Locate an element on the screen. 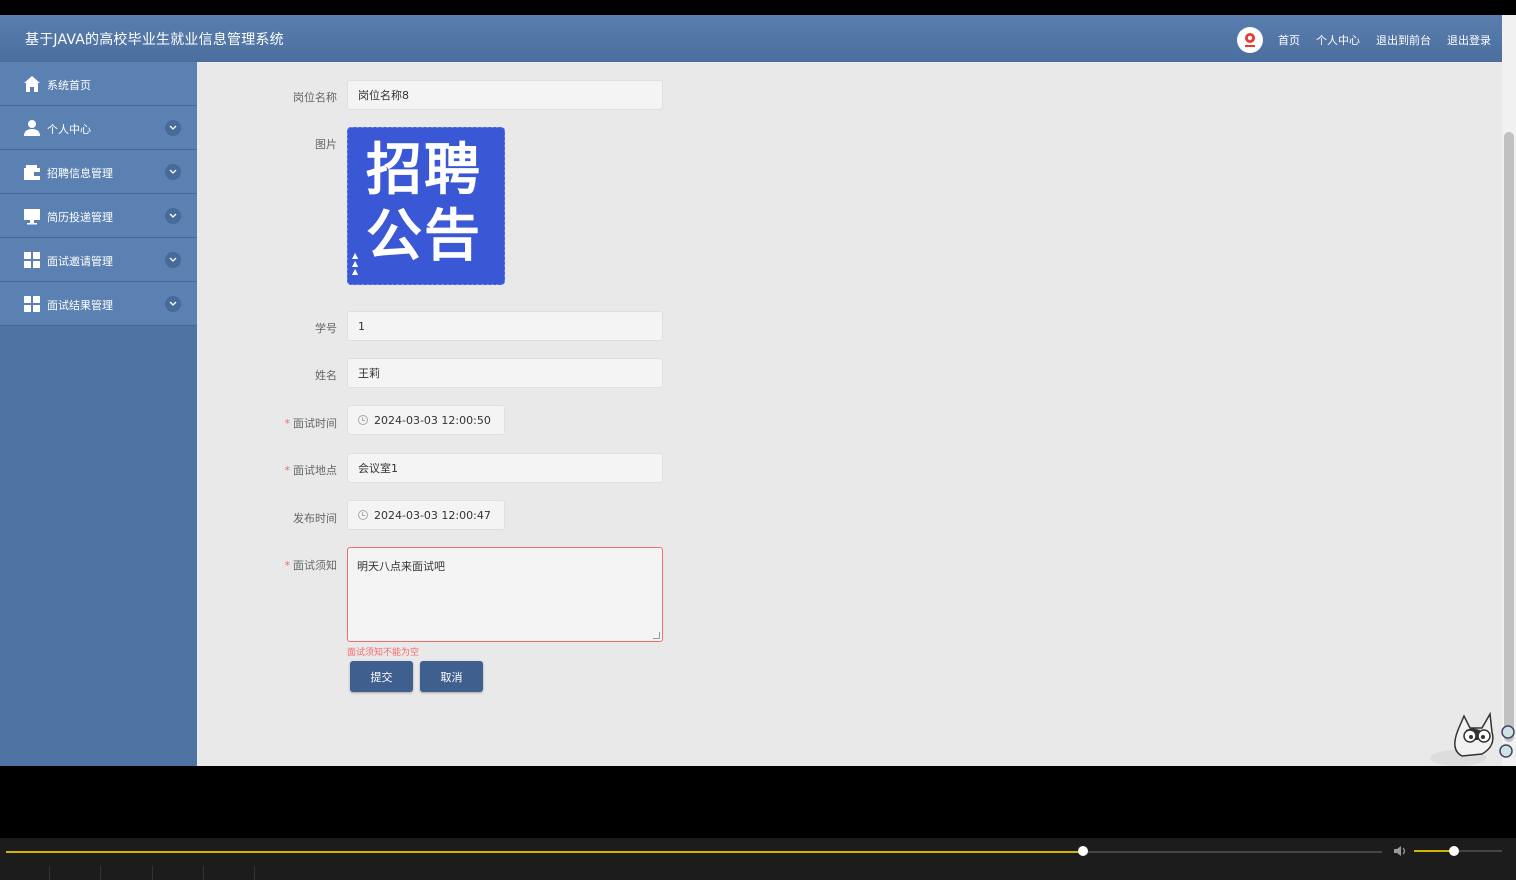  position-name-input: 岗位名称8 is located at coordinates (505, 95).